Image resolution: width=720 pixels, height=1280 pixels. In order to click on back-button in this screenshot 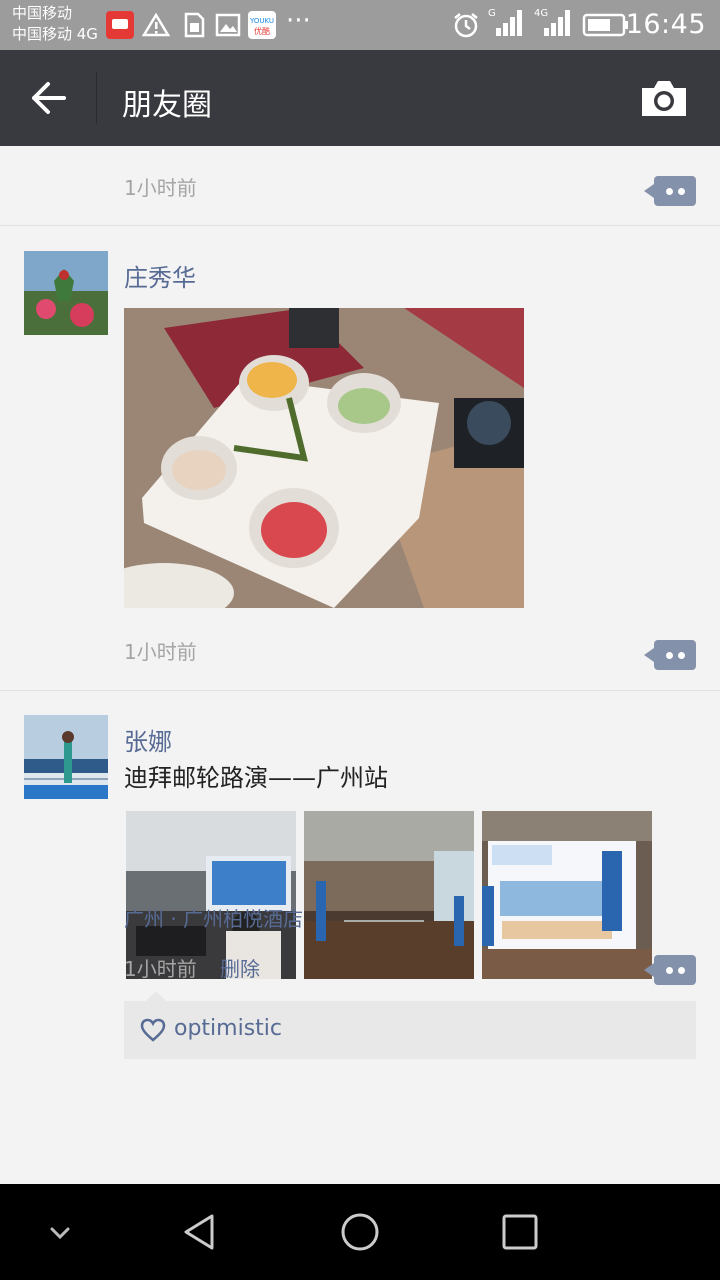, I will do `click(48, 98)`.